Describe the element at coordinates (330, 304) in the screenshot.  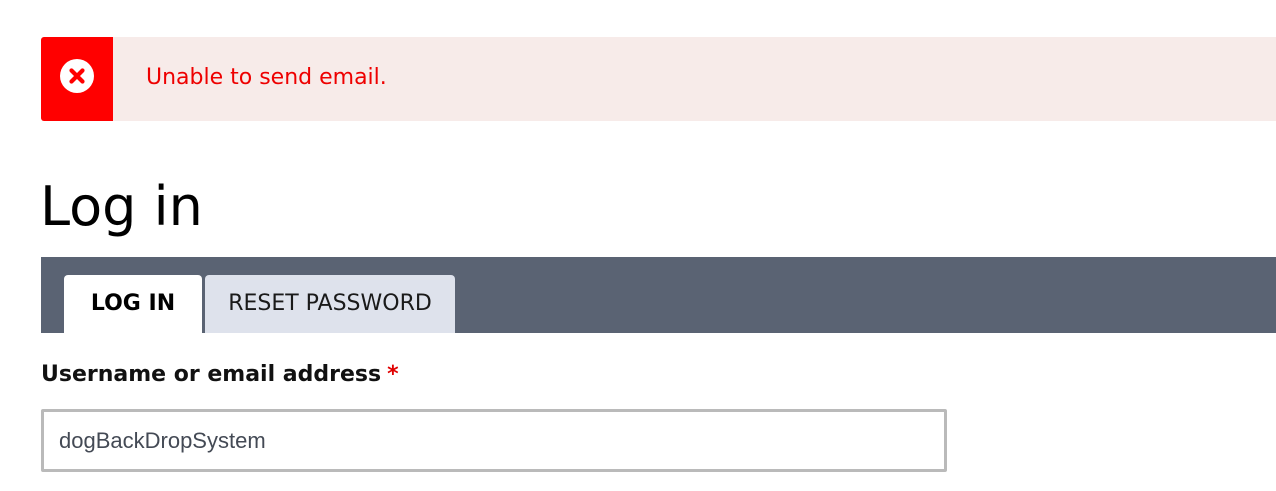
I see `tab-reset-password: RESET PASSWORD` at that location.